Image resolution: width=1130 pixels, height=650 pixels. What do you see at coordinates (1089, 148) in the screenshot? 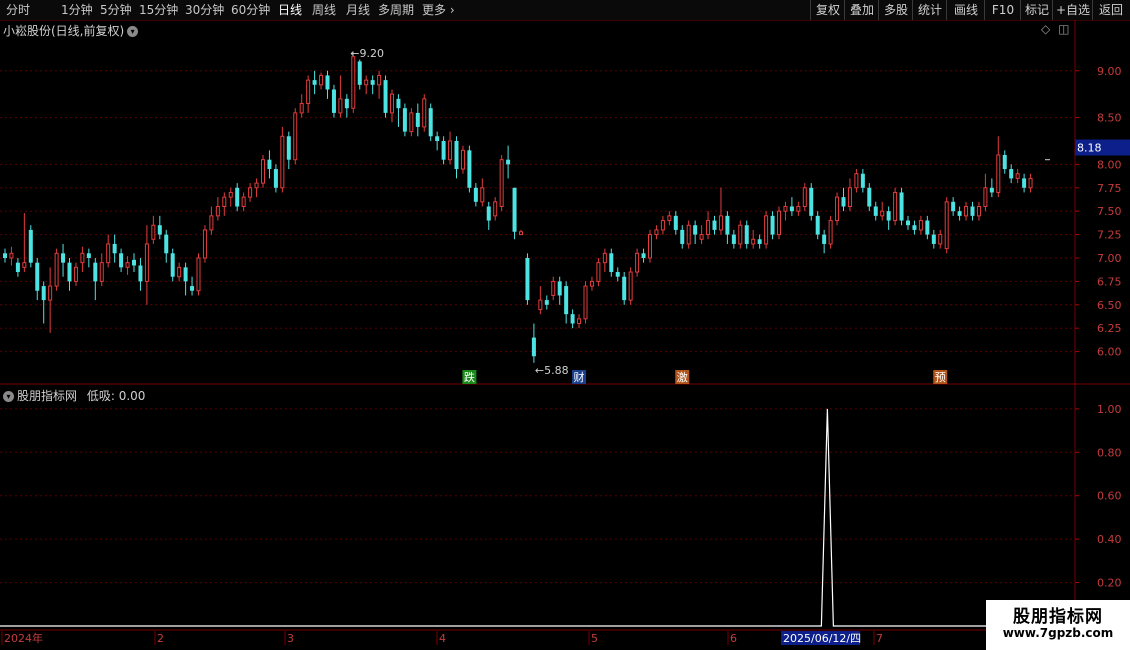
I see `current-price-label: 8.18` at bounding box center [1089, 148].